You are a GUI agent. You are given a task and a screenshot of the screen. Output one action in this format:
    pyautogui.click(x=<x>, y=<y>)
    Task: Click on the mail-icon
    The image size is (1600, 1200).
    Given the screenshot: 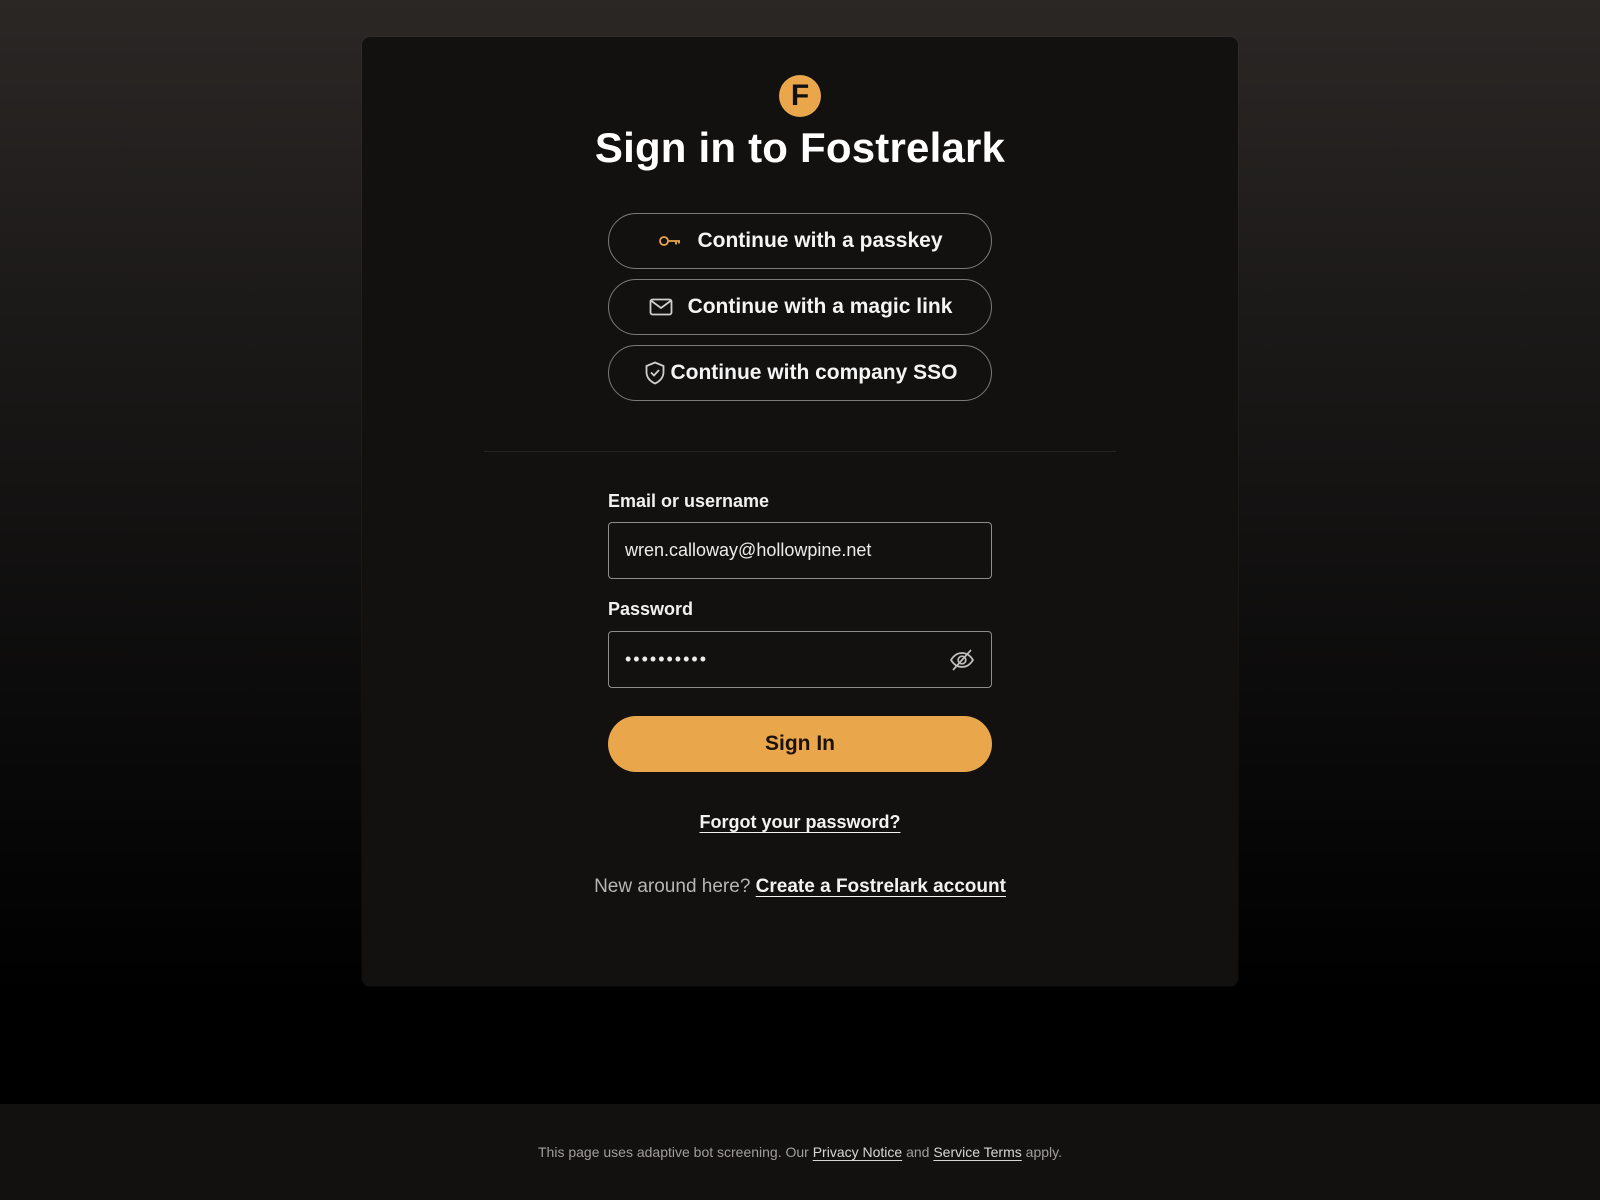 What is the action you would take?
    pyautogui.click(x=661, y=307)
    